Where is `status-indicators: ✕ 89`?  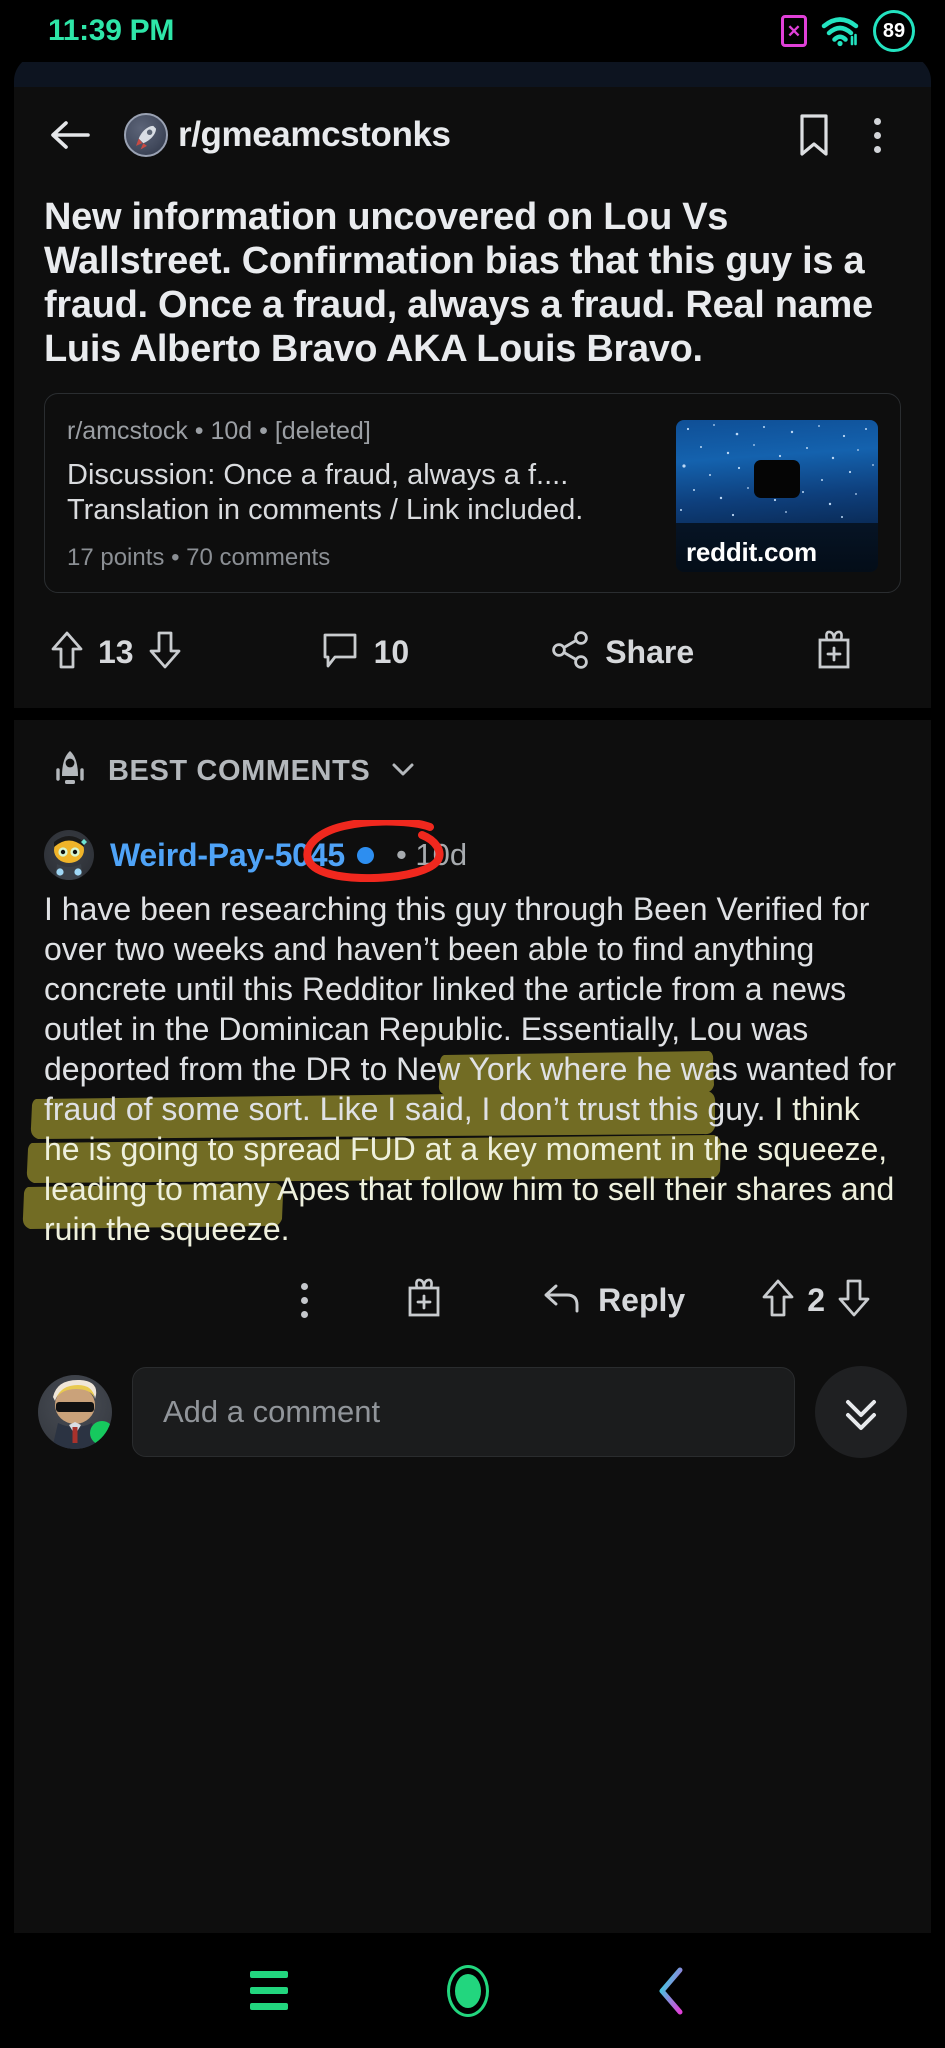
status-indicators: ✕ 89 is located at coordinates (848, 31).